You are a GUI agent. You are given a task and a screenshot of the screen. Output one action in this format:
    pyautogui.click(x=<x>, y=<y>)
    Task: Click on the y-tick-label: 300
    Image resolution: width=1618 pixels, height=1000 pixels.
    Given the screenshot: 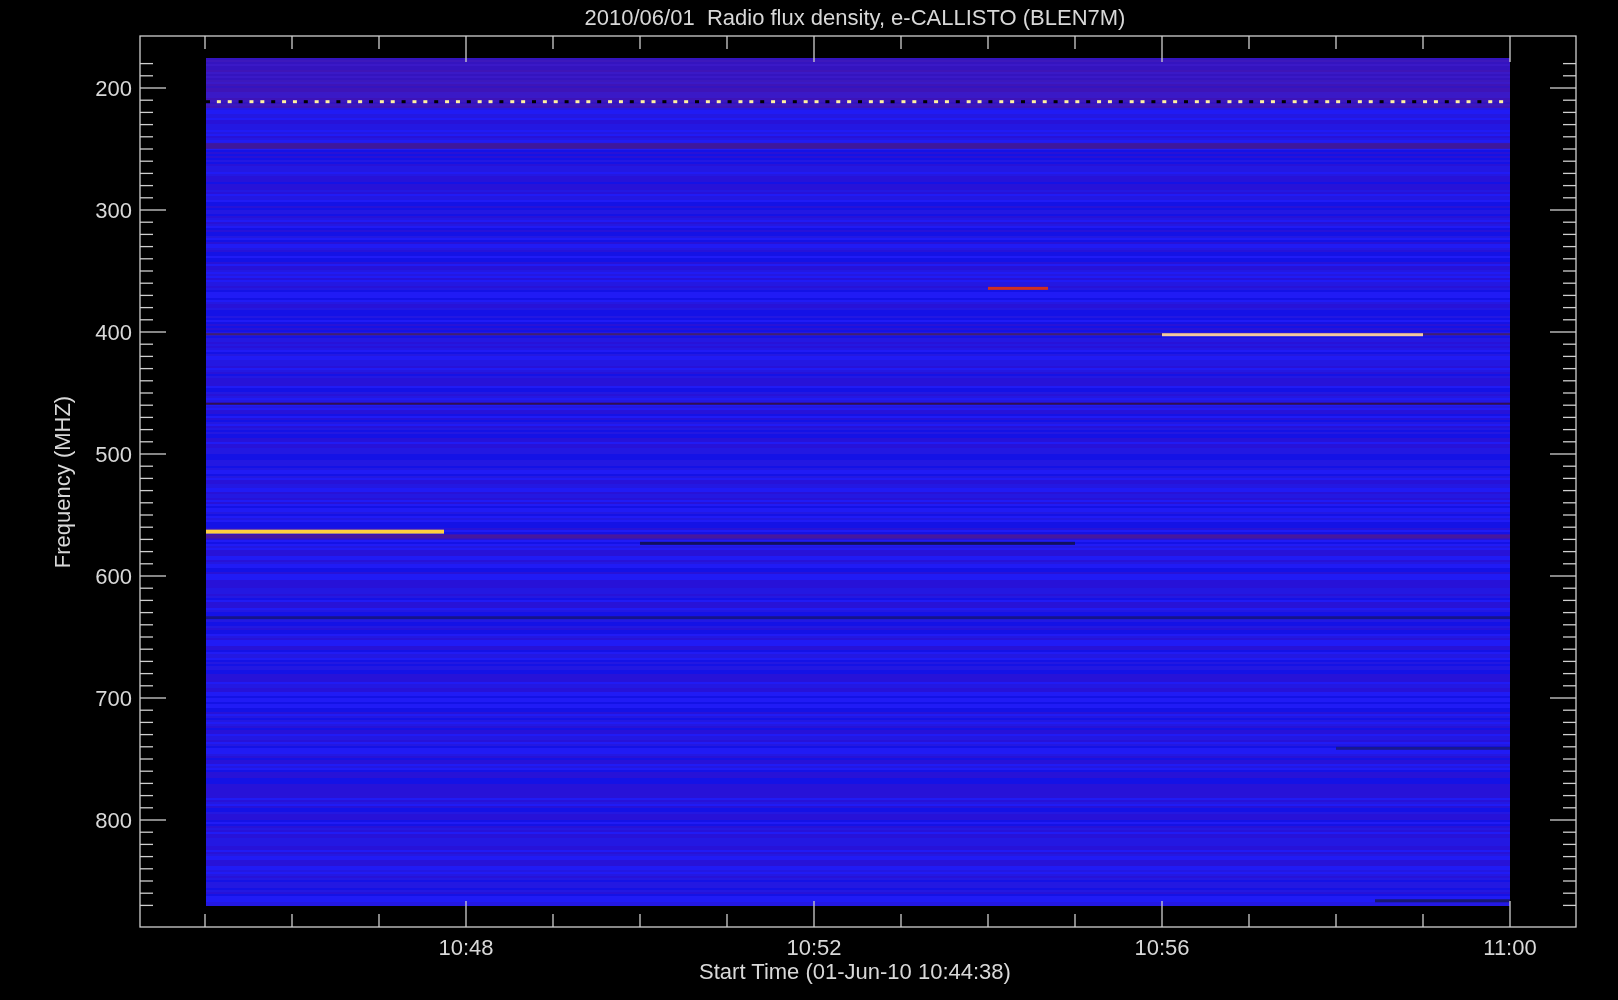 What is the action you would take?
    pyautogui.click(x=113, y=210)
    